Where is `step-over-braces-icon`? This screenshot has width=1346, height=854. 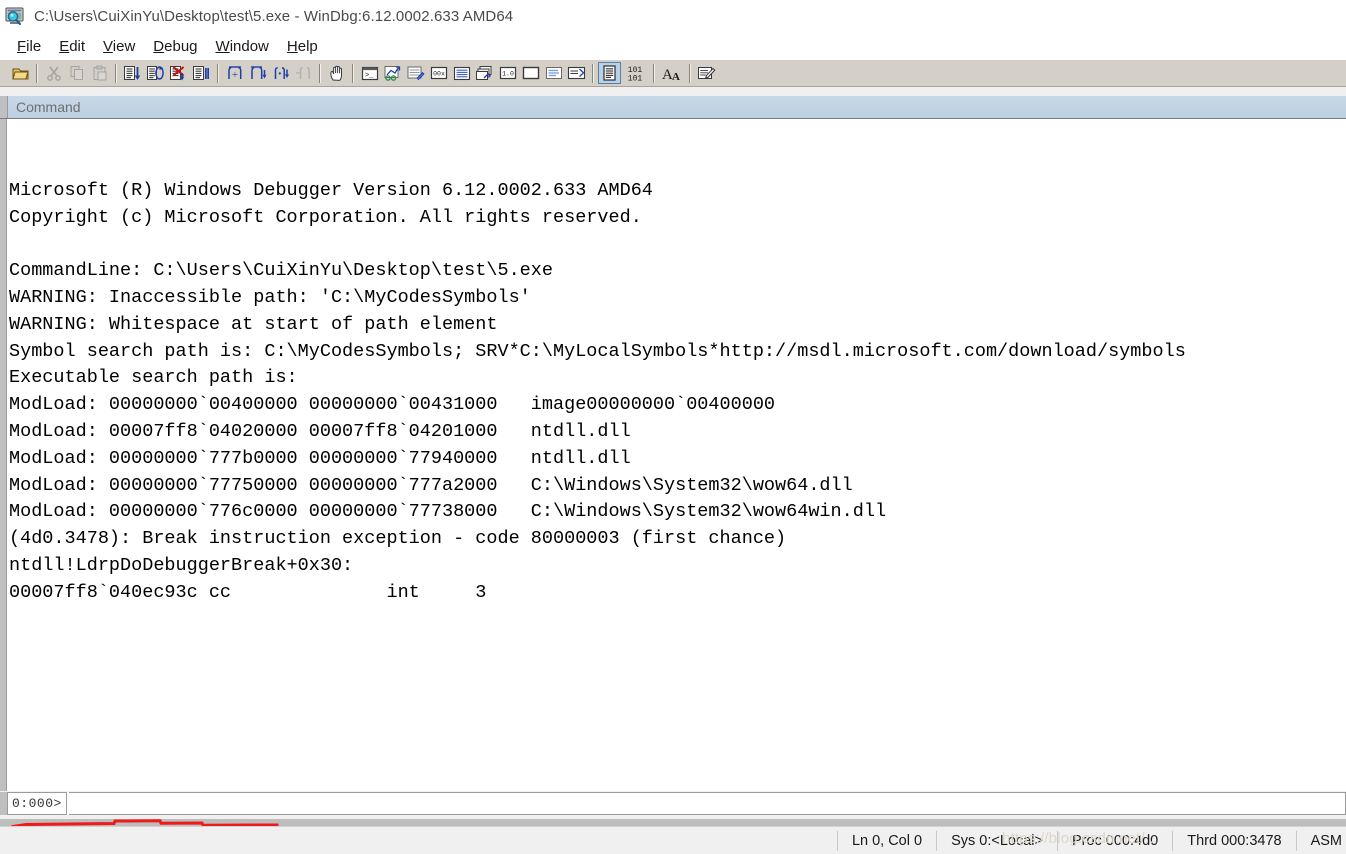
step-over-braces-icon is located at coordinates (257, 73).